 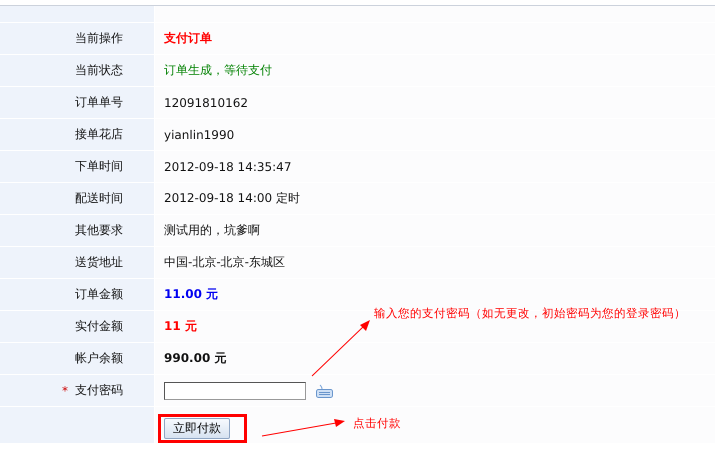 I want to click on field-value: 支付订单, so click(x=188, y=38).